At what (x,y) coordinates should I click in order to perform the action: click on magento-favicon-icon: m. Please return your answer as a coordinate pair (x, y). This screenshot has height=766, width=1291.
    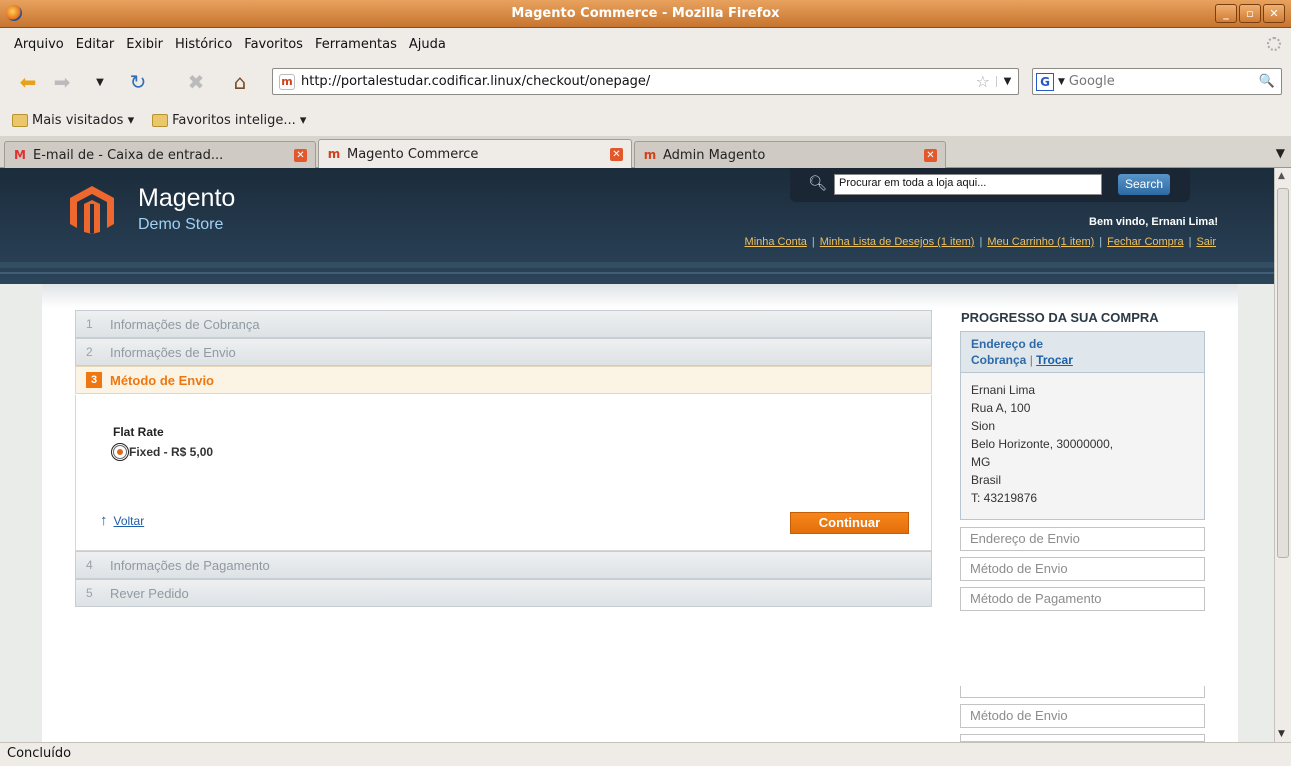
    Looking at the image, I should click on (334, 154).